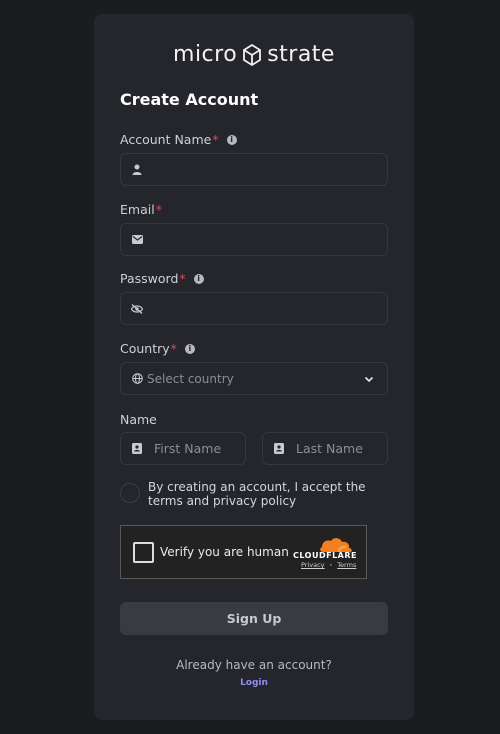 The height and width of the screenshot is (734, 500). Describe the element at coordinates (149, 278) in the screenshot. I see `password-label-text: Password` at that location.